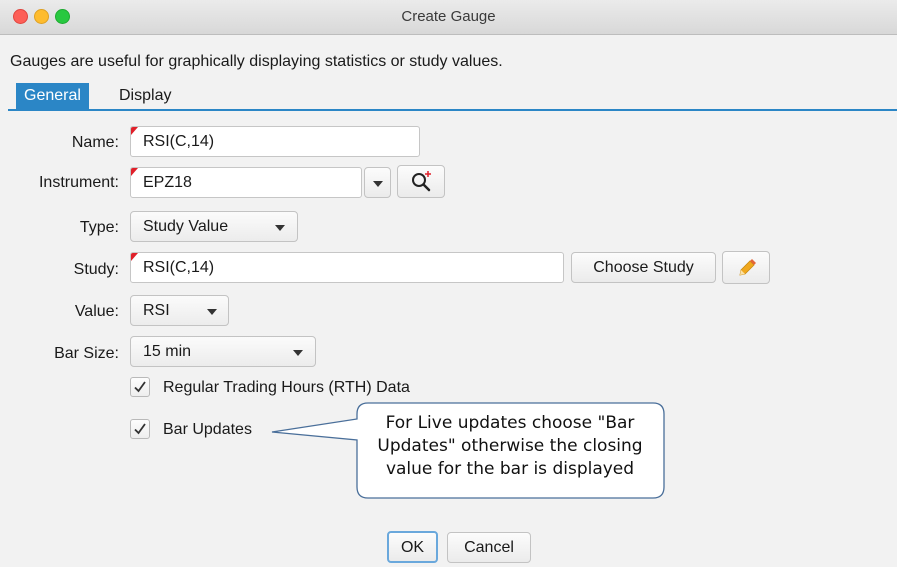 This screenshot has height=567, width=897. What do you see at coordinates (412, 547) in the screenshot?
I see `ok-button: OK` at bounding box center [412, 547].